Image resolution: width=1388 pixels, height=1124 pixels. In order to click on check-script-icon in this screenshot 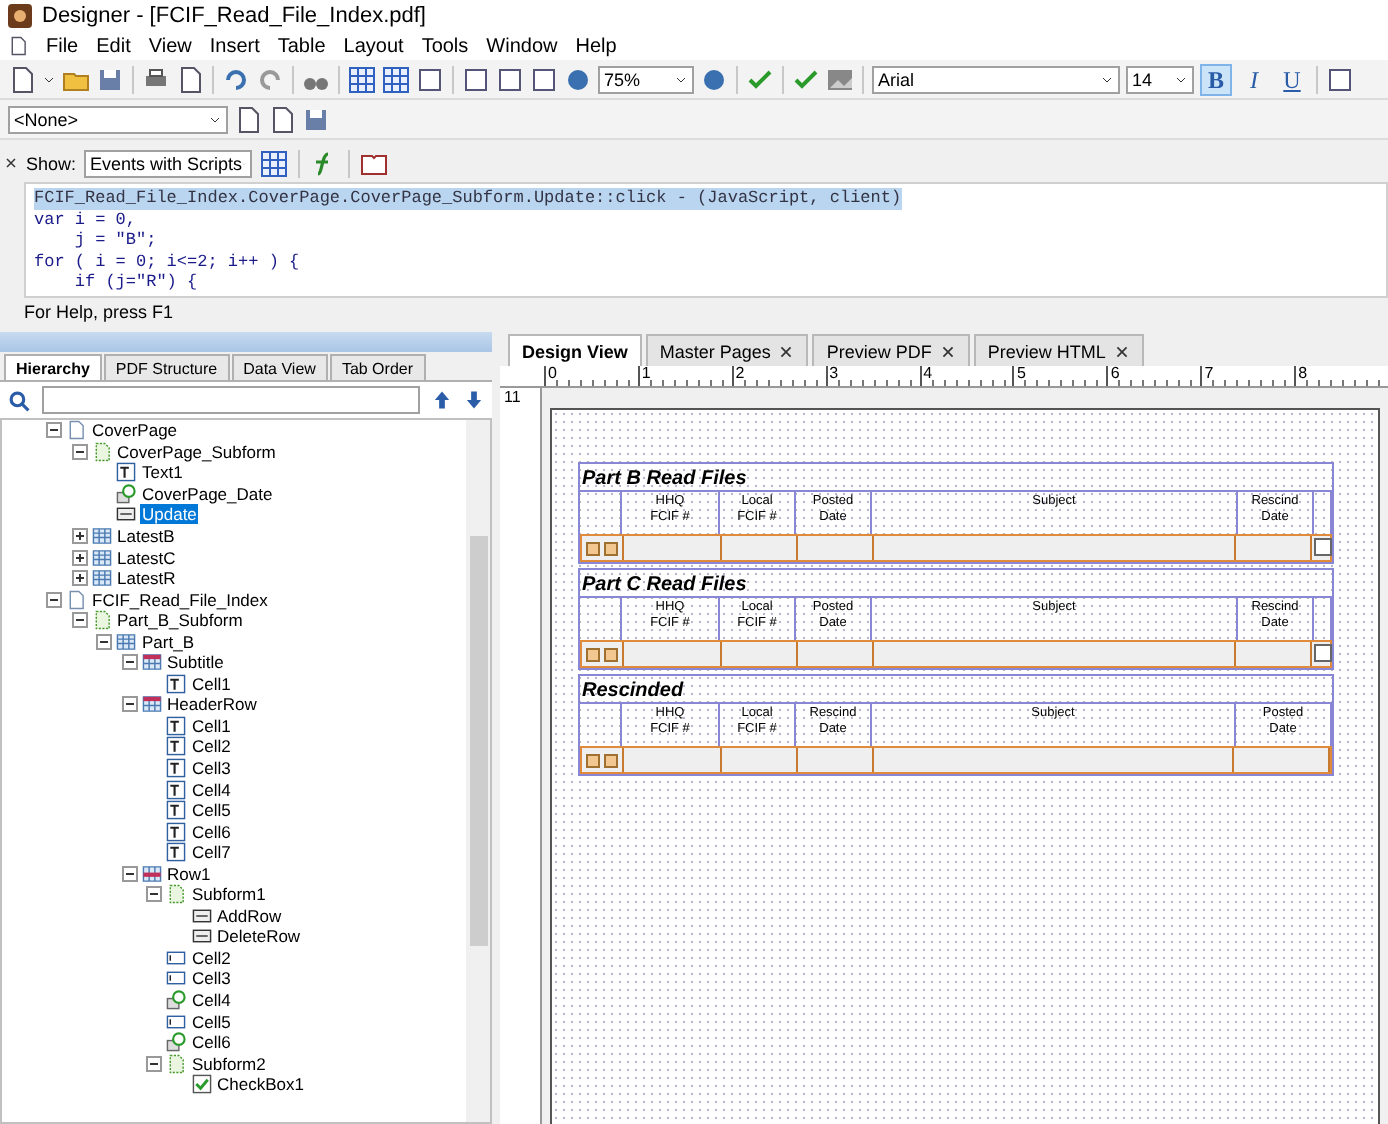, I will do `click(760, 79)`.